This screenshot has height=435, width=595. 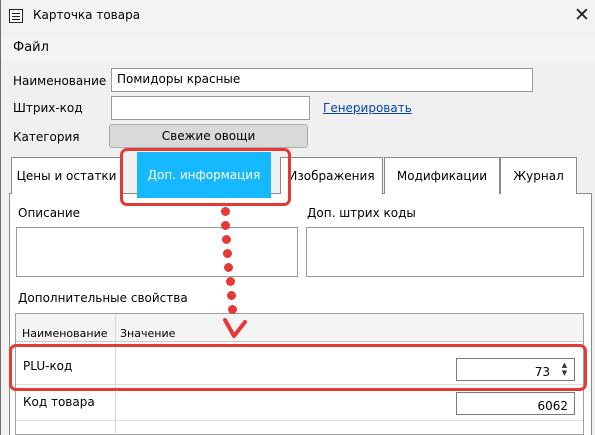 What do you see at coordinates (46, 137) in the screenshot?
I see `category-label: Категория` at bounding box center [46, 137].